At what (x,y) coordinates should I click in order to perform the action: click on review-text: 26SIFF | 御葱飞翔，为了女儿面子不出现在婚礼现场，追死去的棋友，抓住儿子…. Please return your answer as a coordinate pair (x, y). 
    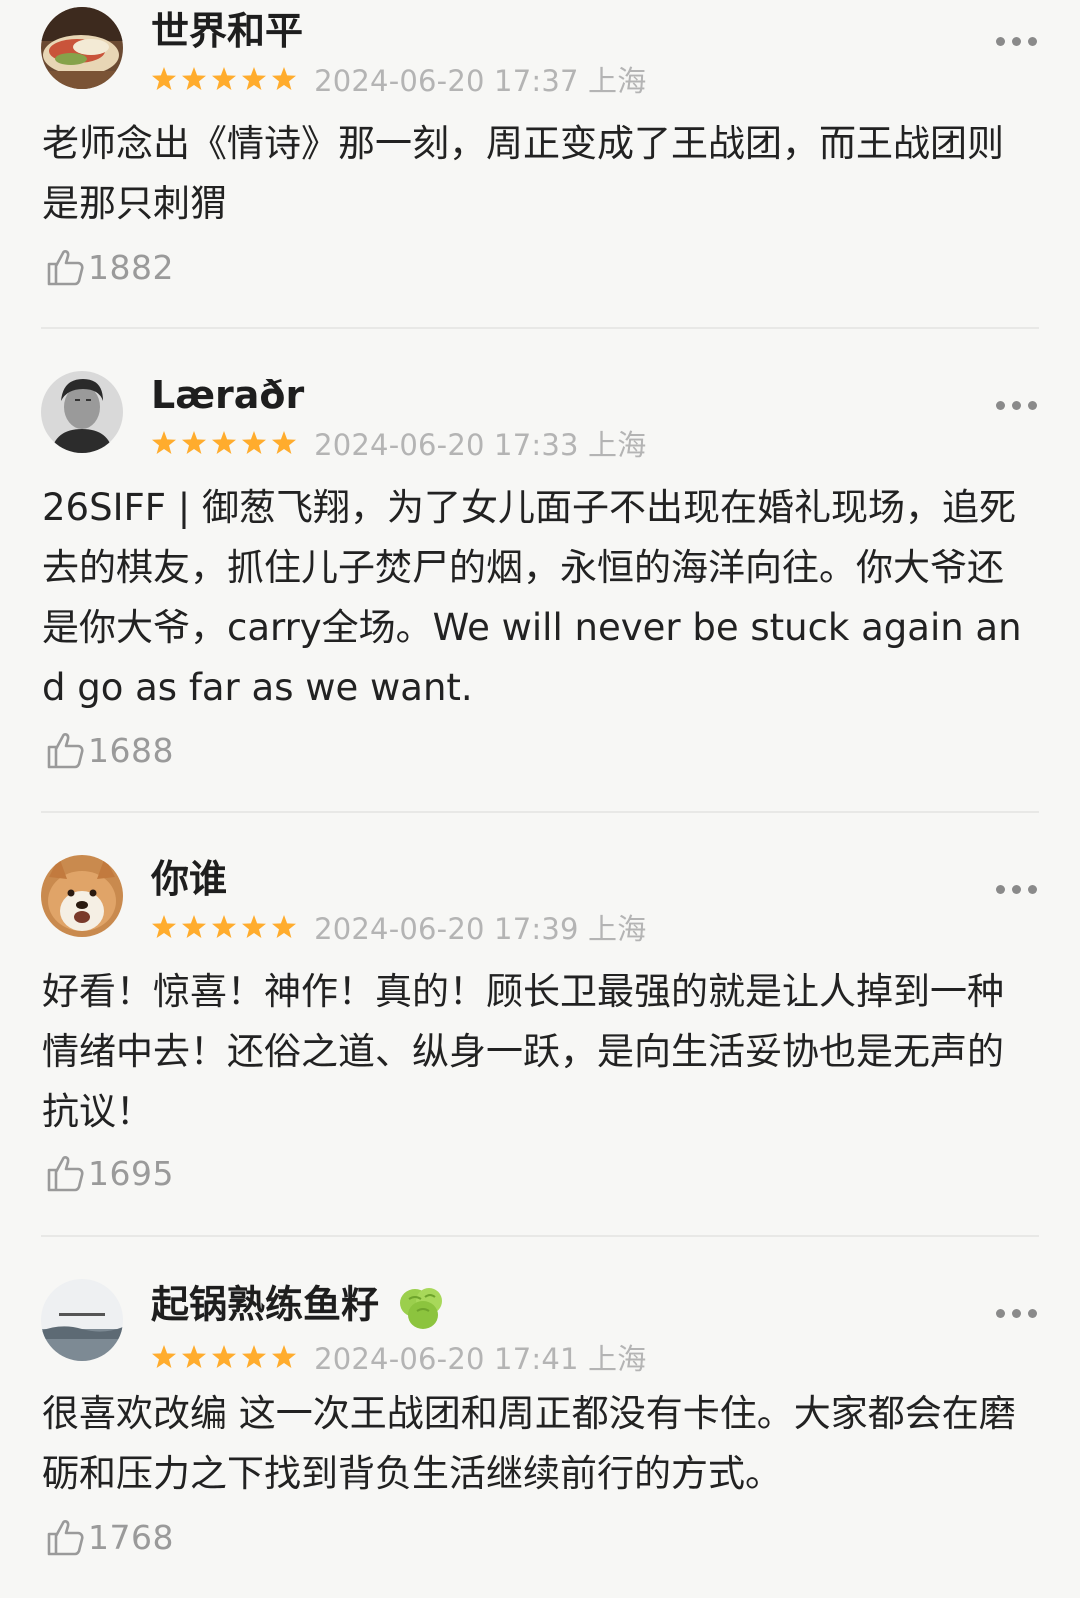
    Looking at the image, I should click on (532, 597).